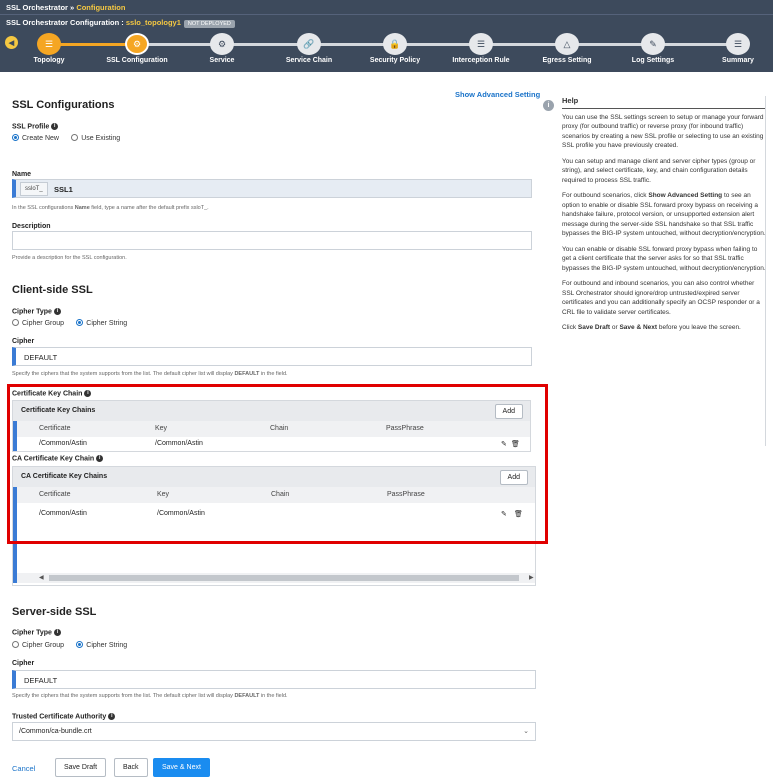 Image resolution: width=773 pixels, height=782 pixels. I want to click on server-cipher-value: DEFAULT, so click(41, 680).